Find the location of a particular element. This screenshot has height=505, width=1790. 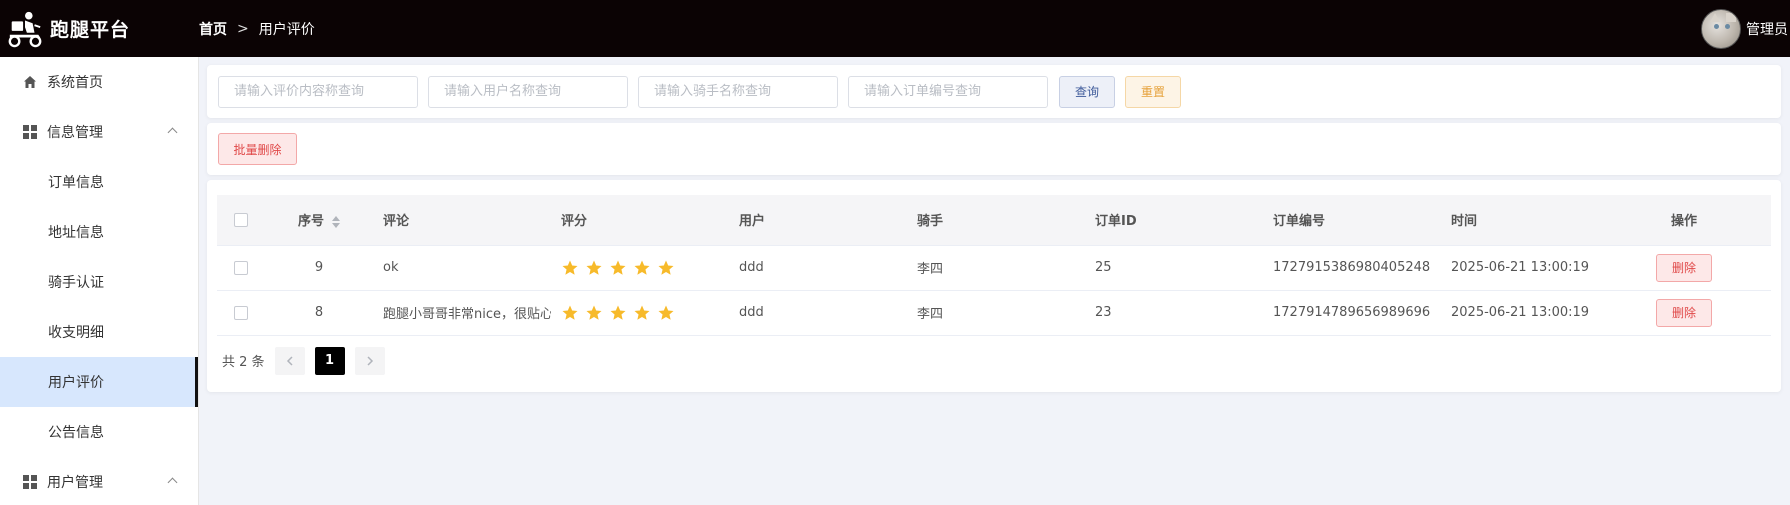

user-menu: 管理员 is located at coordinates (1745, 28).